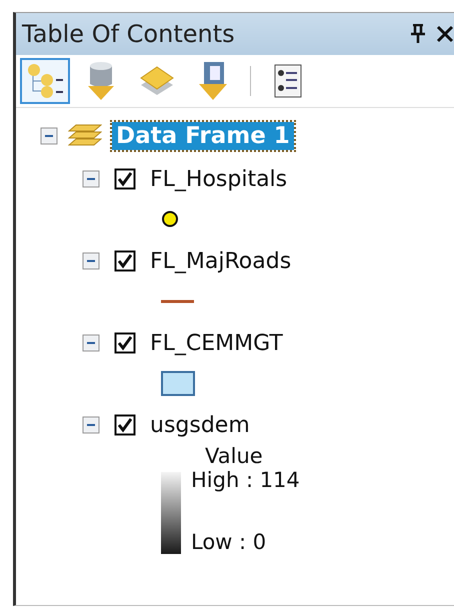  I want to click on options-list-icon, so click(288, 81).